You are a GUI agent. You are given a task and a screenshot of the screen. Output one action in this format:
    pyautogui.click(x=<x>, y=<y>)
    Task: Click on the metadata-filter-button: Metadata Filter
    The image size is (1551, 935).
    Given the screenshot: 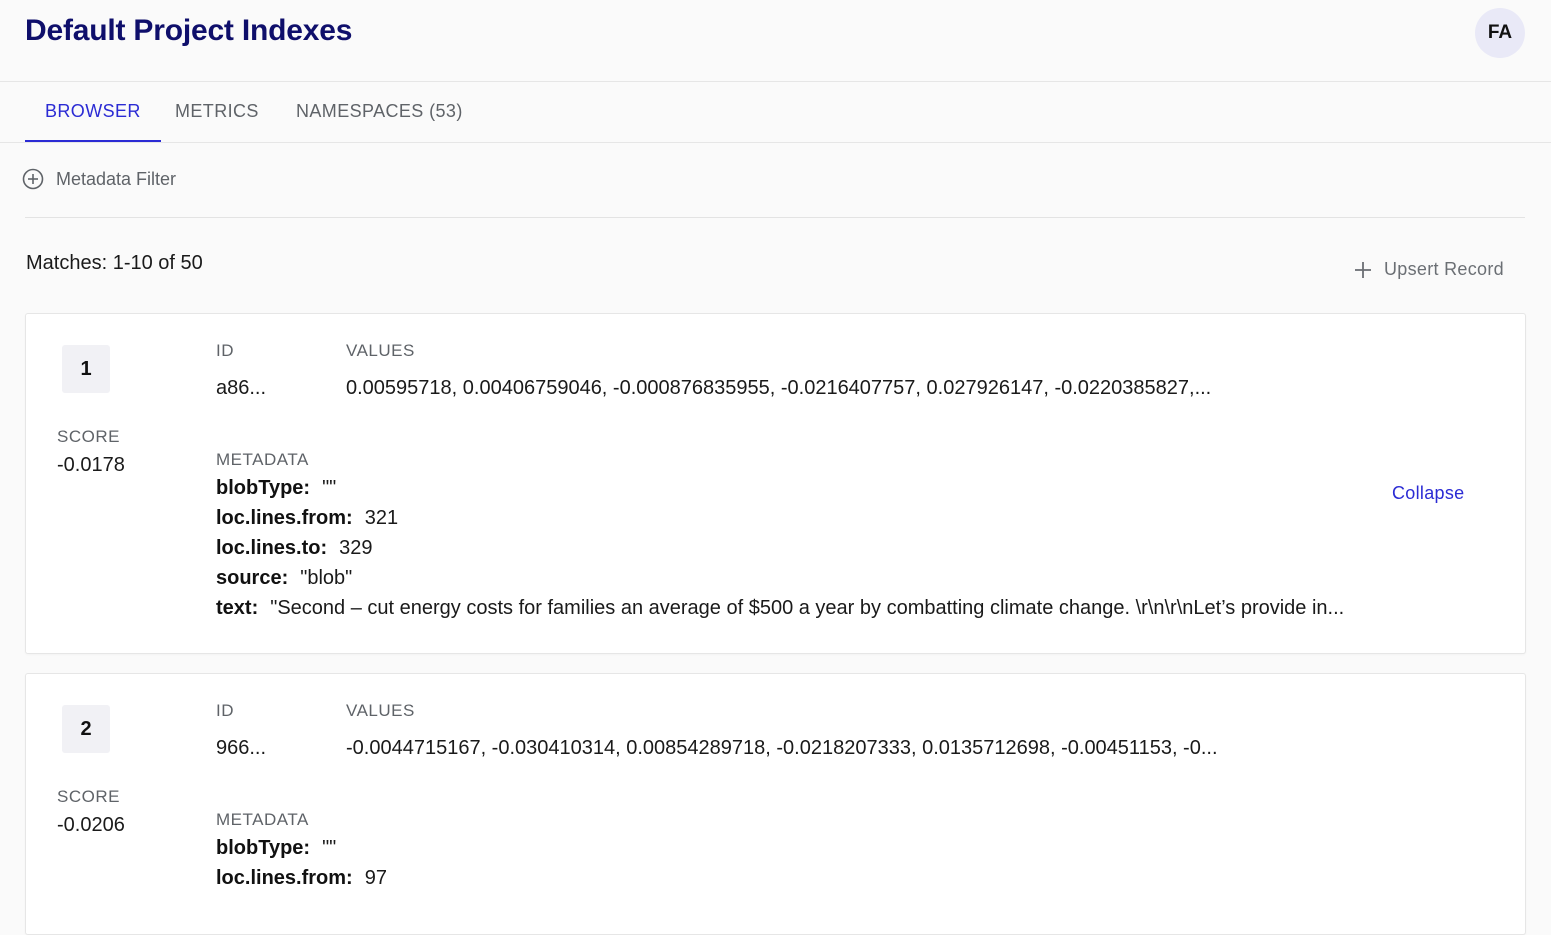 What is the action you would take?
    pyautogui.click(x=99, y=179)
    